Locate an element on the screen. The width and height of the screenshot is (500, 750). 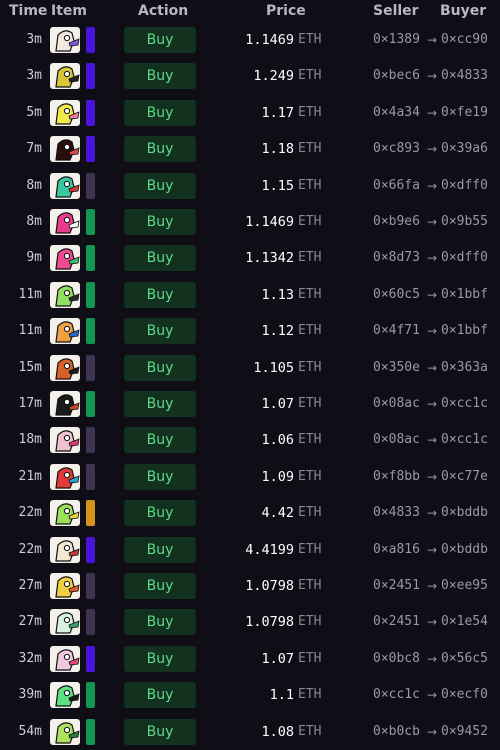
buyer-address: 0×9452 is located at coordinates (464, 732).